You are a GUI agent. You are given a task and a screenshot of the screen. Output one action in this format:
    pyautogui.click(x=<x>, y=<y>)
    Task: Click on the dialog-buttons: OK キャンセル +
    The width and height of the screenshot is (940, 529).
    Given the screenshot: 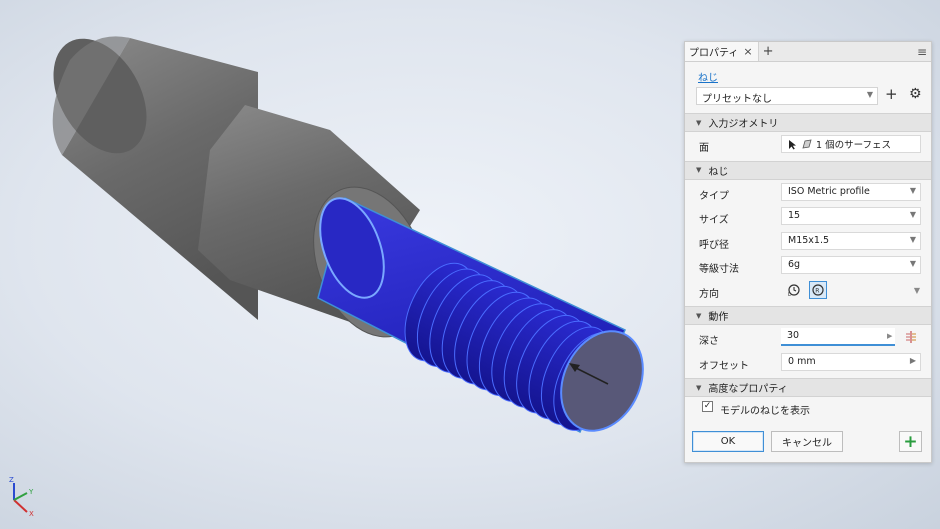 What is the action you would take?
    pyautogui.click(x=808, y=443)
    